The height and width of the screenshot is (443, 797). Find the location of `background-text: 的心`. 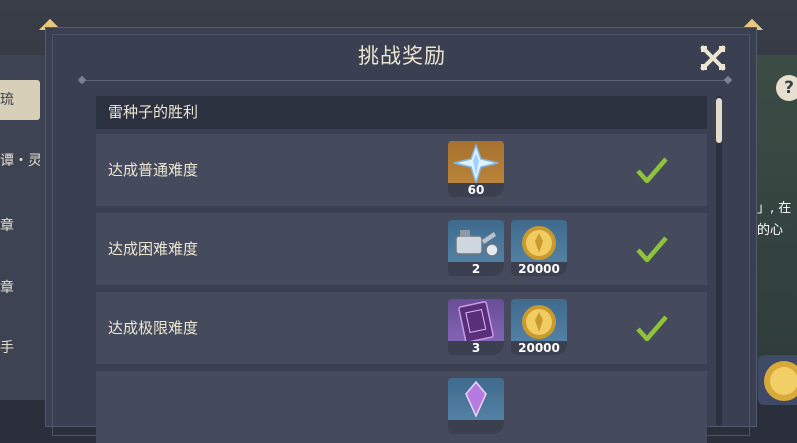

background-text: 的心 is located at coordinates (770, 230).